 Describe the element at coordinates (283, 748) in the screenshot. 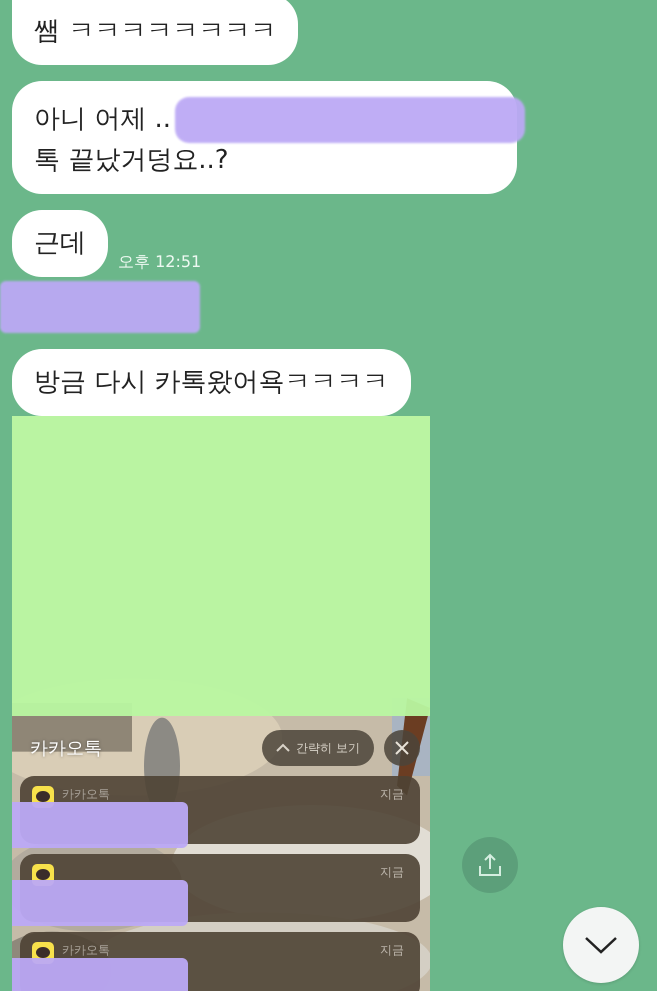

I see `chevron-up-icon` at that location.